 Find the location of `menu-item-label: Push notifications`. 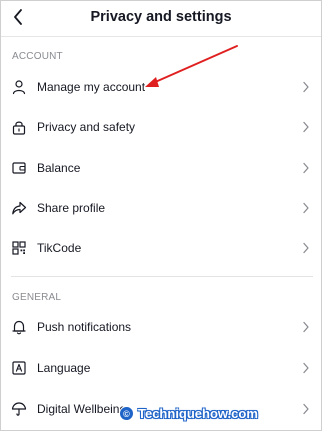

menu-item-label: Push notifications is located at coordinates (84, 327).